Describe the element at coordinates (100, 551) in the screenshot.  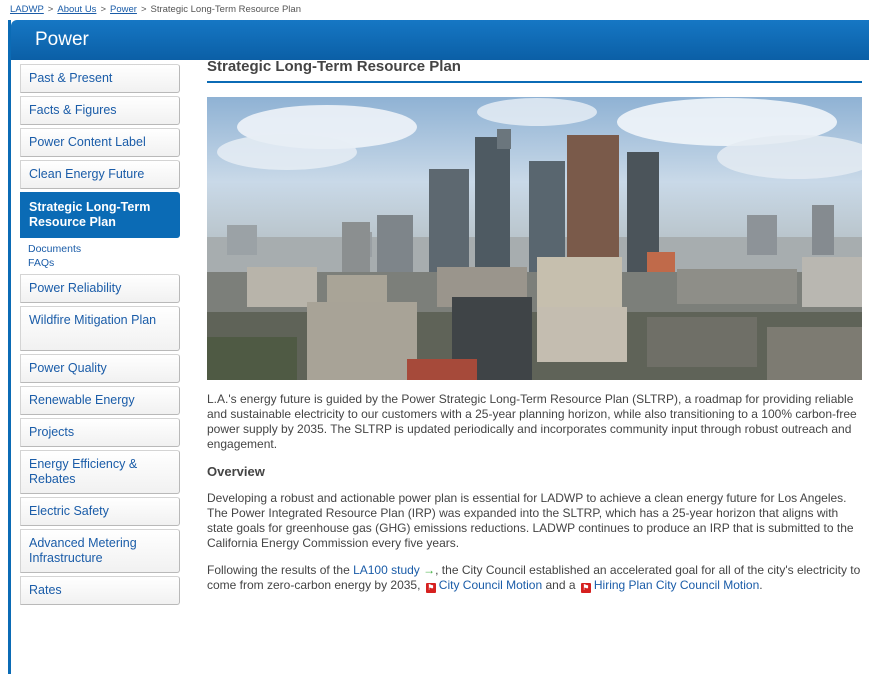
I see `sidebar-item-advanced-metering: Advanced Metering Infrastructure` at that location.